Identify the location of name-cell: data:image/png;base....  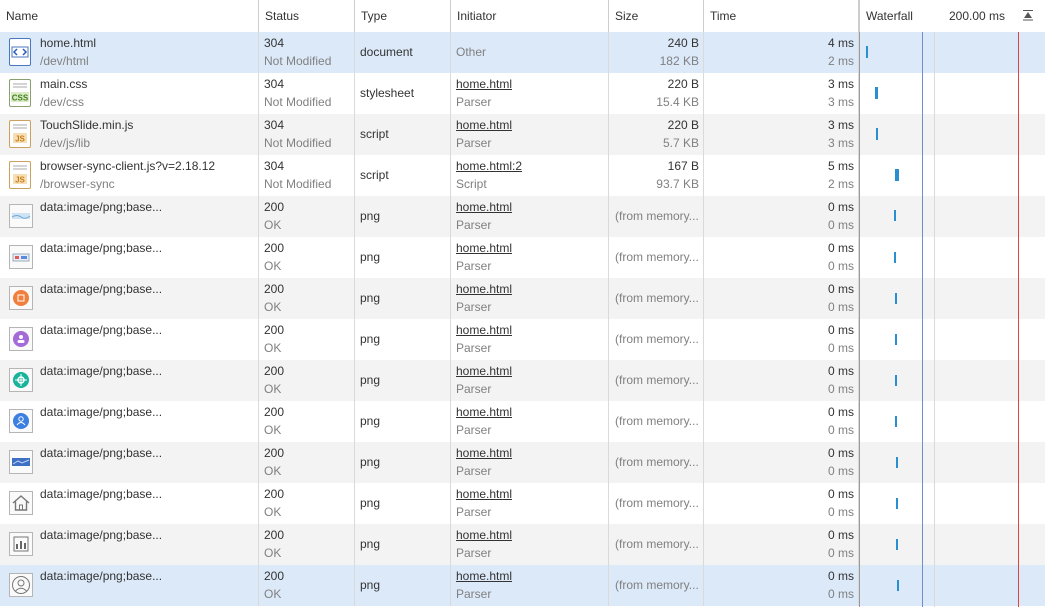
(129, 339).